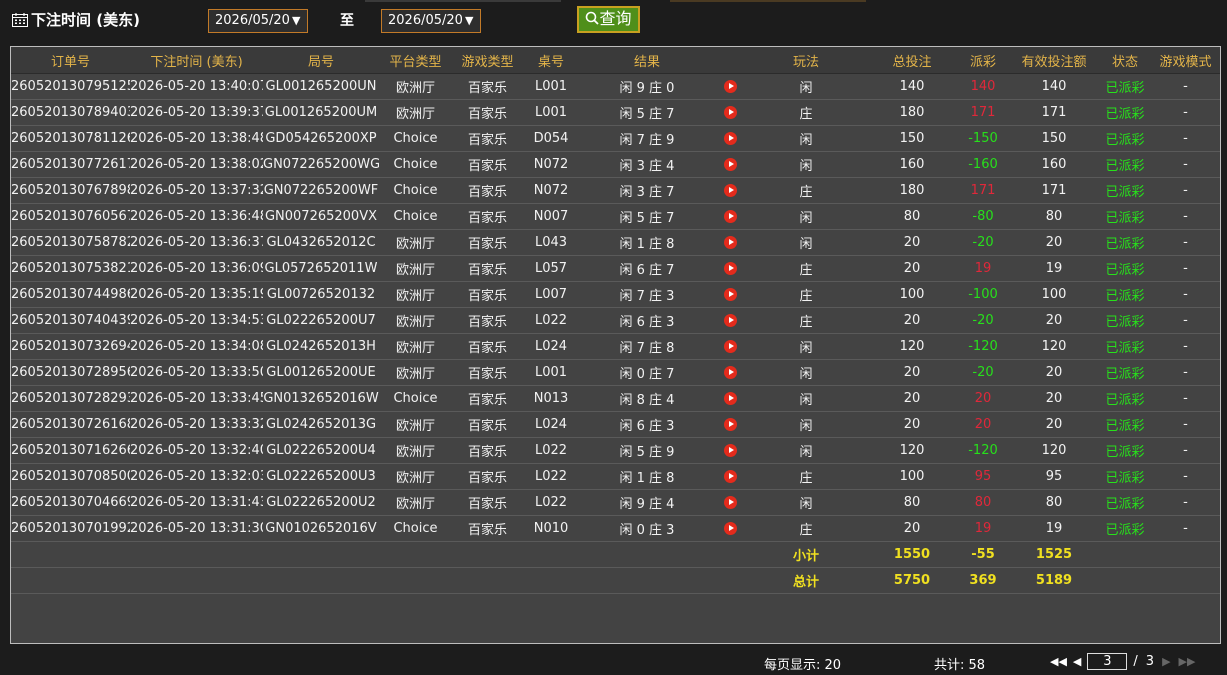 Image resolution: width=1227 pixels, height=675 pixels. Describe the element at coordinates (647, 398) in the screenshot. I see `cell-result: 闲 8 庄 4` at that location.